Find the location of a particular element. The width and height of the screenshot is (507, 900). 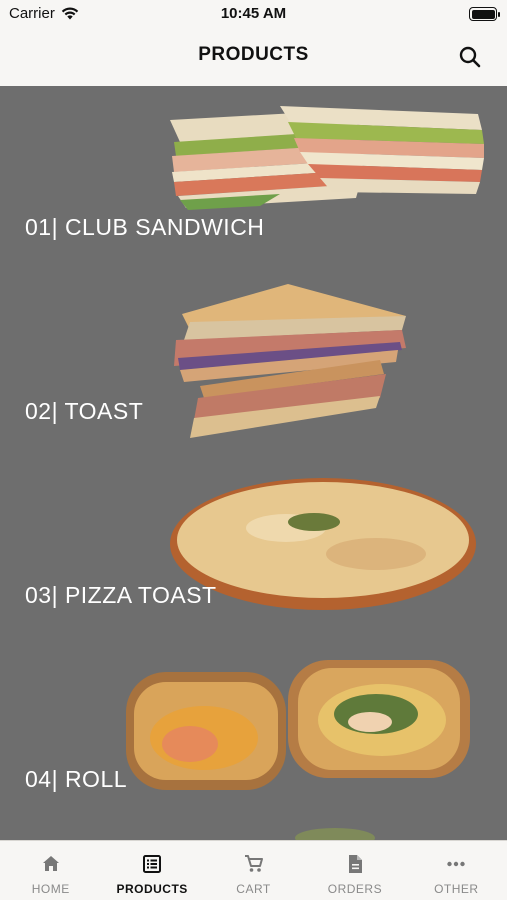

product-label: 03| PIZZA TOAST is located at coordinates (121, 595).